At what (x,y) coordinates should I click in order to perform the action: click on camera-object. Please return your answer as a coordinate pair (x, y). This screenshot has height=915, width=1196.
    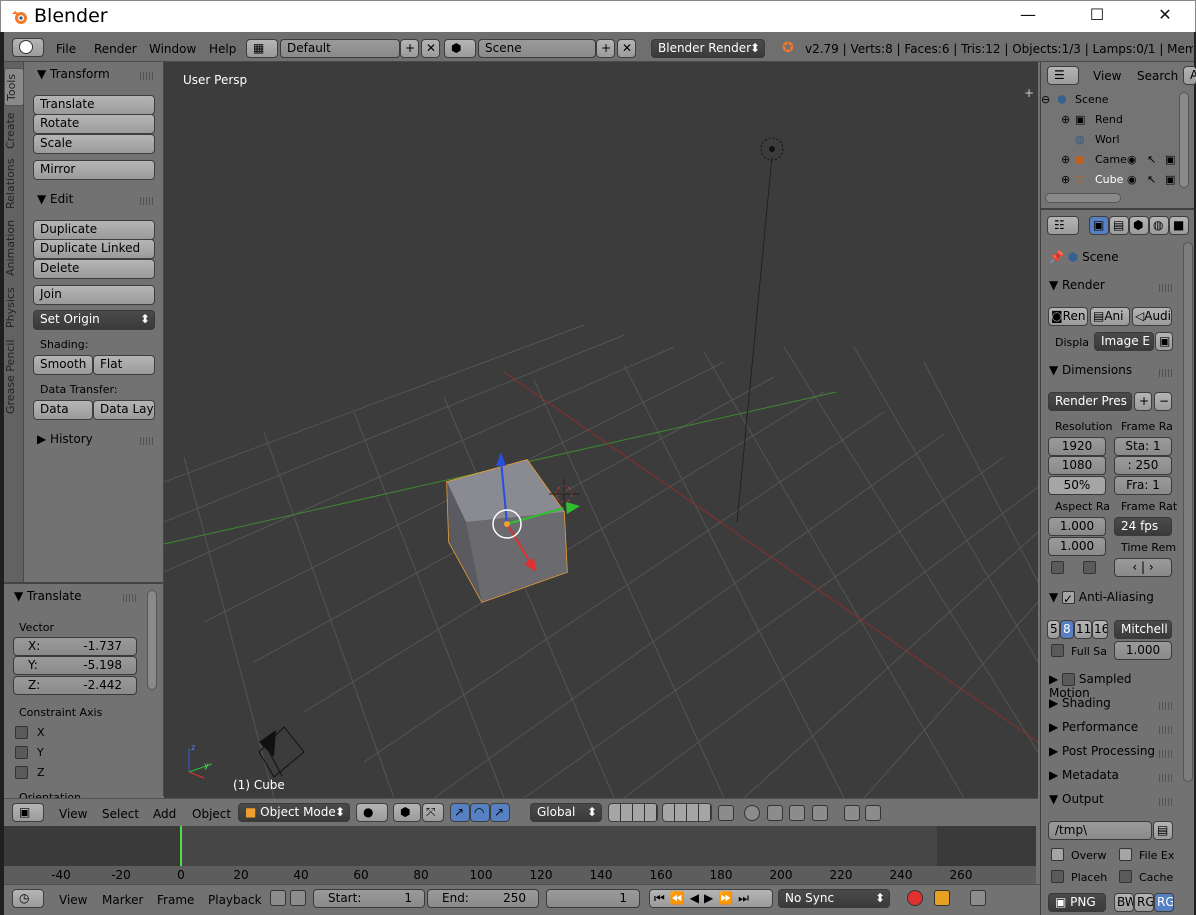
    Looking at the image, I should click on (281, 752).